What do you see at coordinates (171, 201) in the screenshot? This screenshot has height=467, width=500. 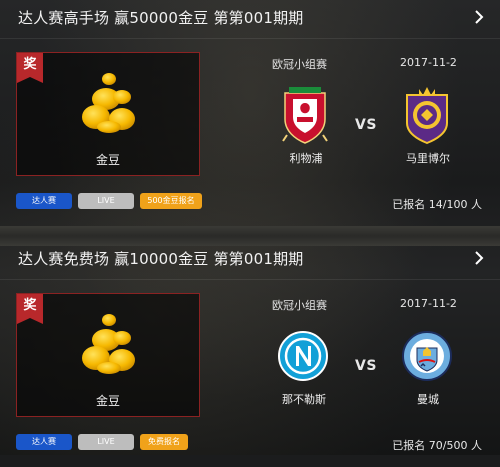 I see `tag-entry-fee: 500金豆报名` at bounding box center [171, 201].